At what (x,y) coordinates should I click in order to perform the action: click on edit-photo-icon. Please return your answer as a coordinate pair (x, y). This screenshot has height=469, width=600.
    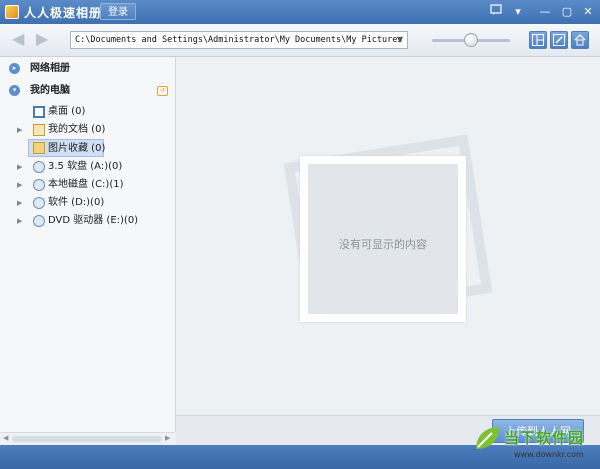
    Looking at the image, I should click on (559, 40).